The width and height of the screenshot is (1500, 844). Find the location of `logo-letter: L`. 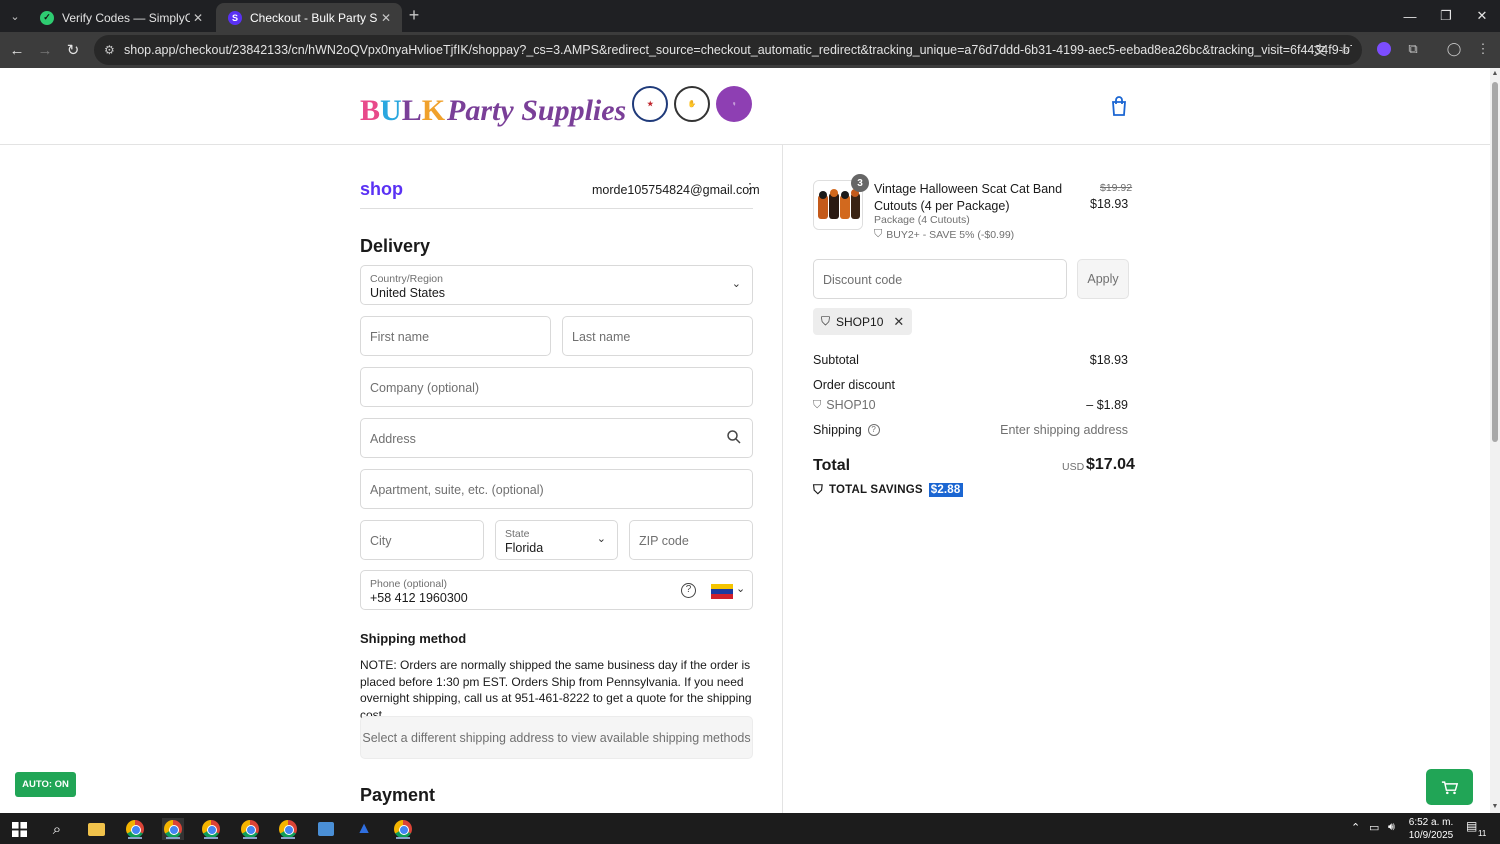

logo-letter: L is located at coordinates (411, 110).